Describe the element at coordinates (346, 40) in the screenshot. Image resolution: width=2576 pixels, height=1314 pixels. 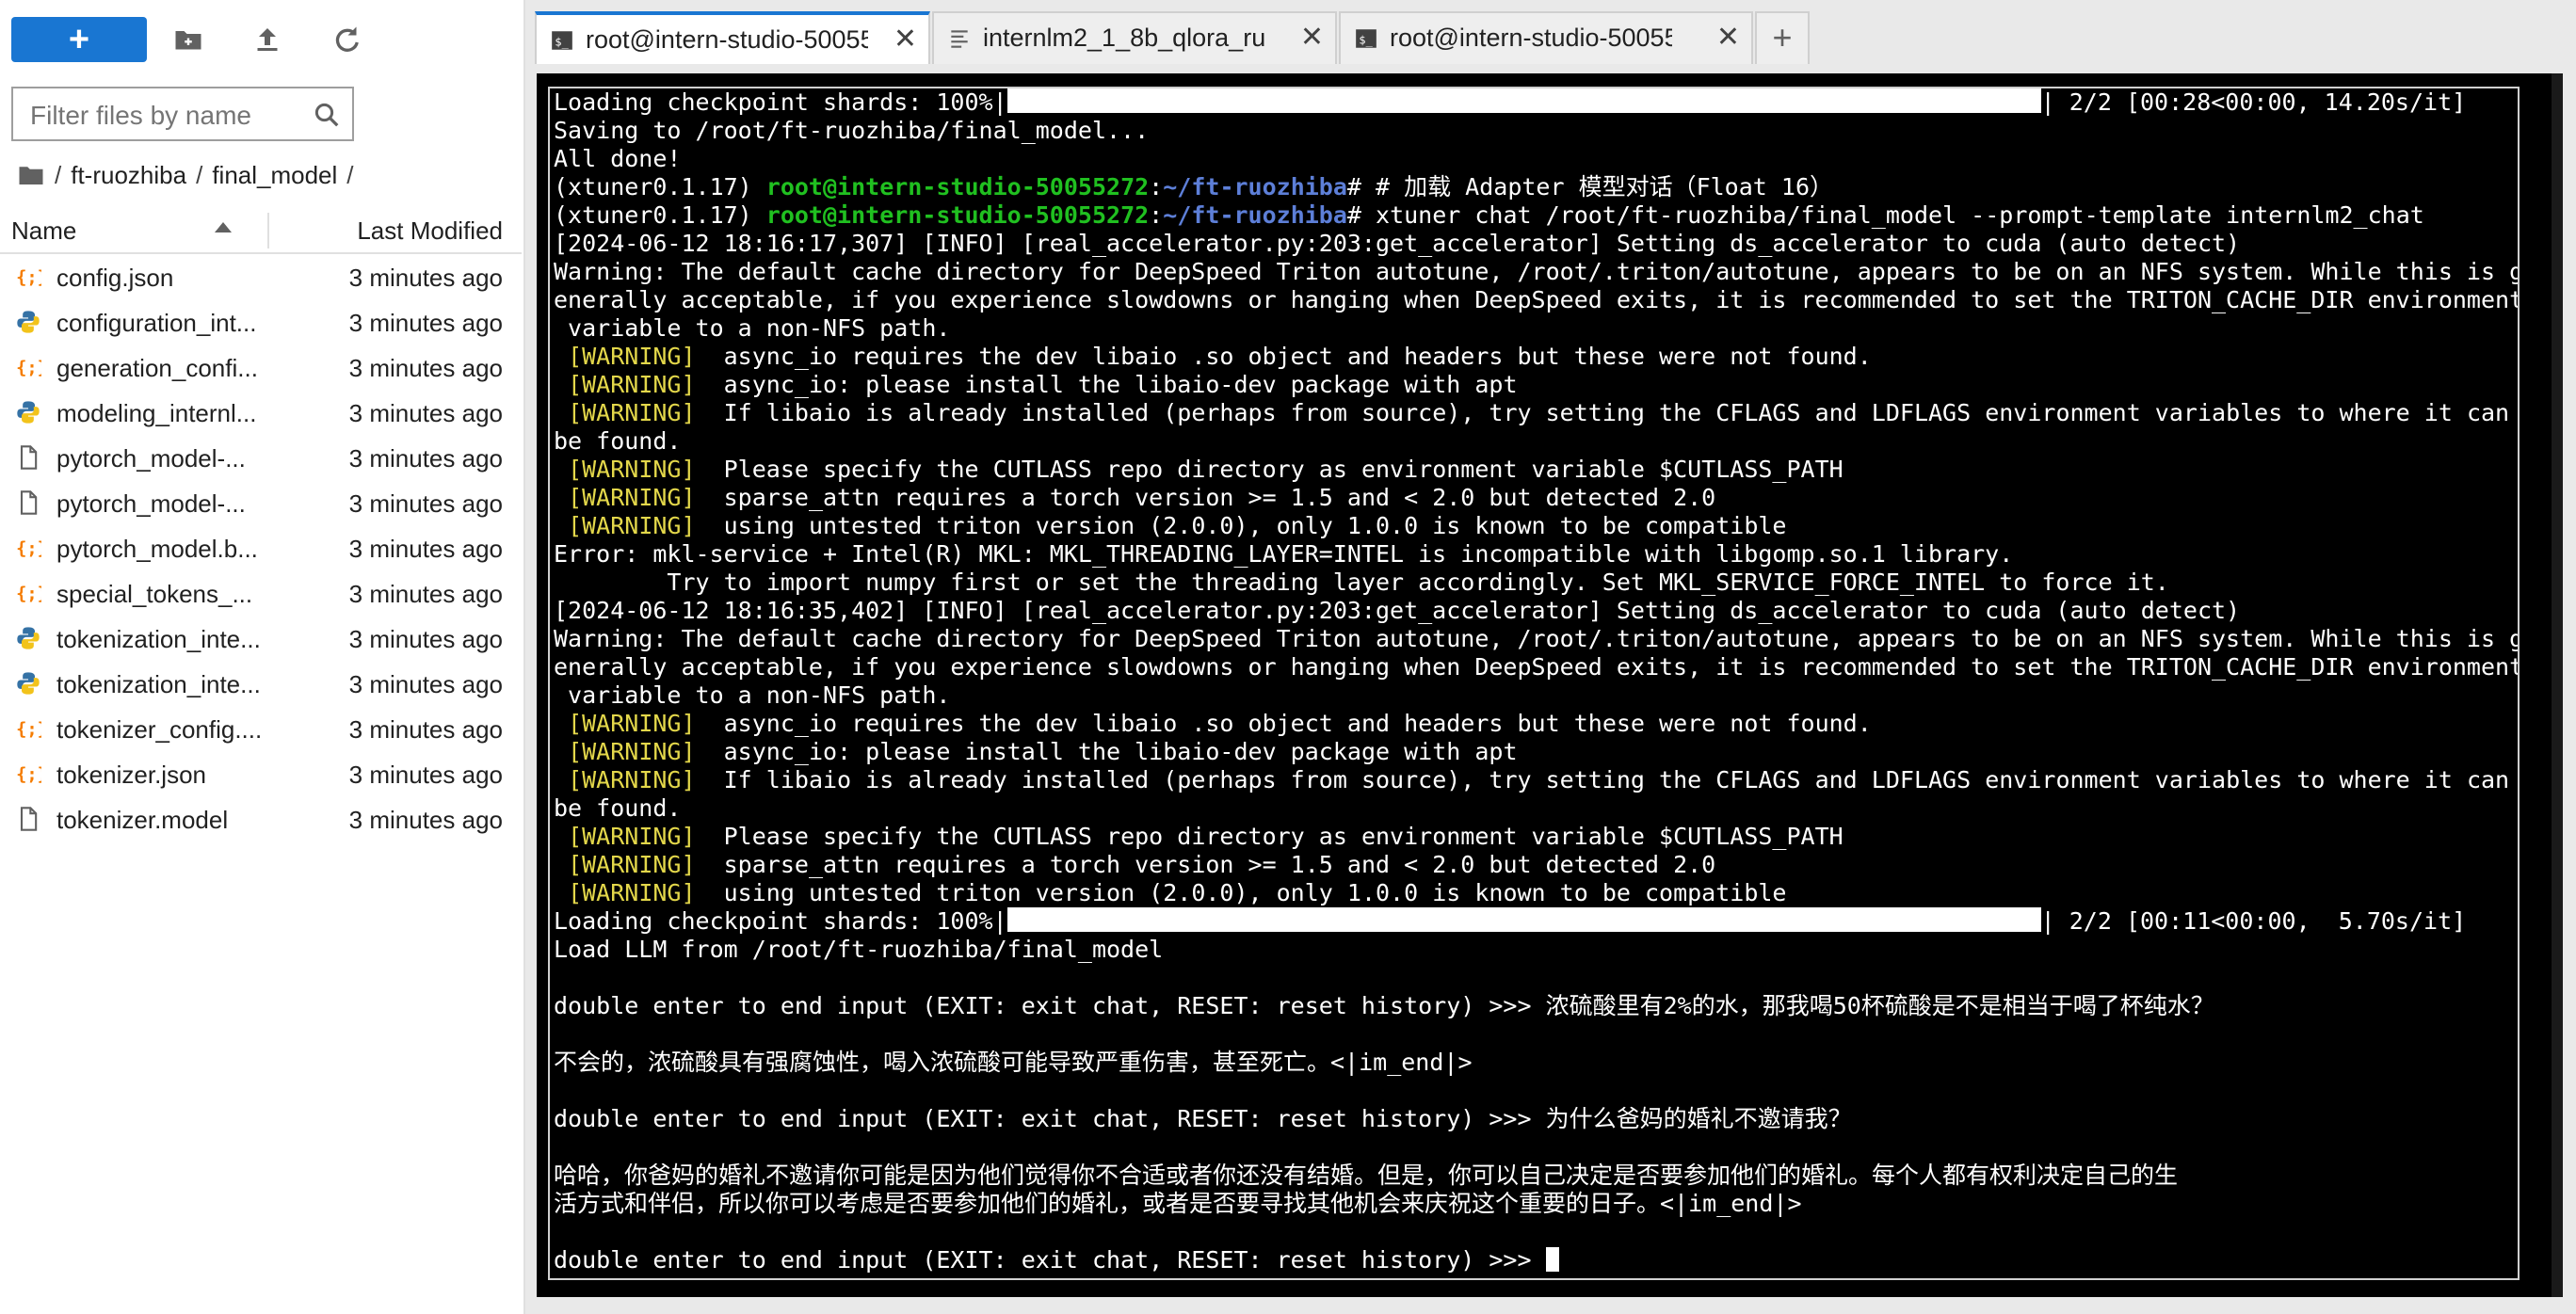
I see `refresh-icon` at that location.